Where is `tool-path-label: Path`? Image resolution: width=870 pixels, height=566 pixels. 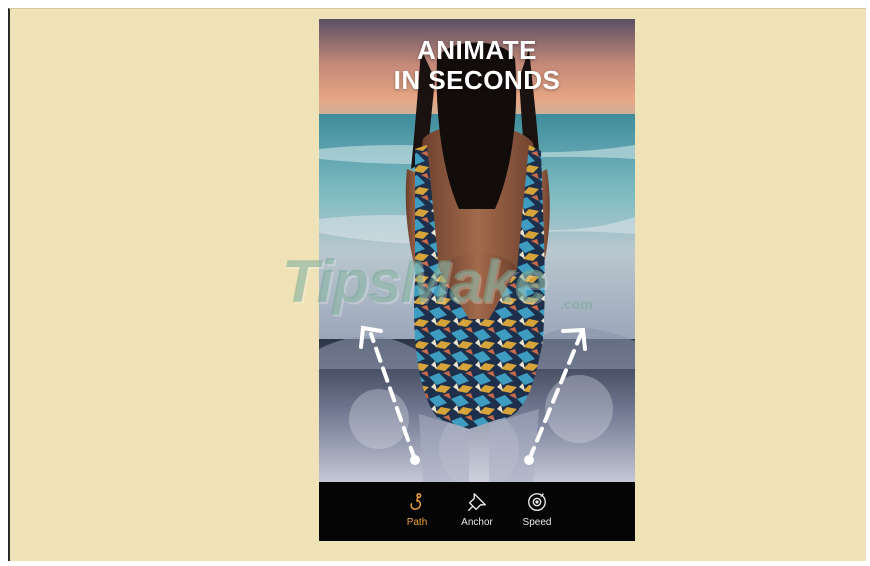
tool-path-label: Path is located at coordinates (417, 522).